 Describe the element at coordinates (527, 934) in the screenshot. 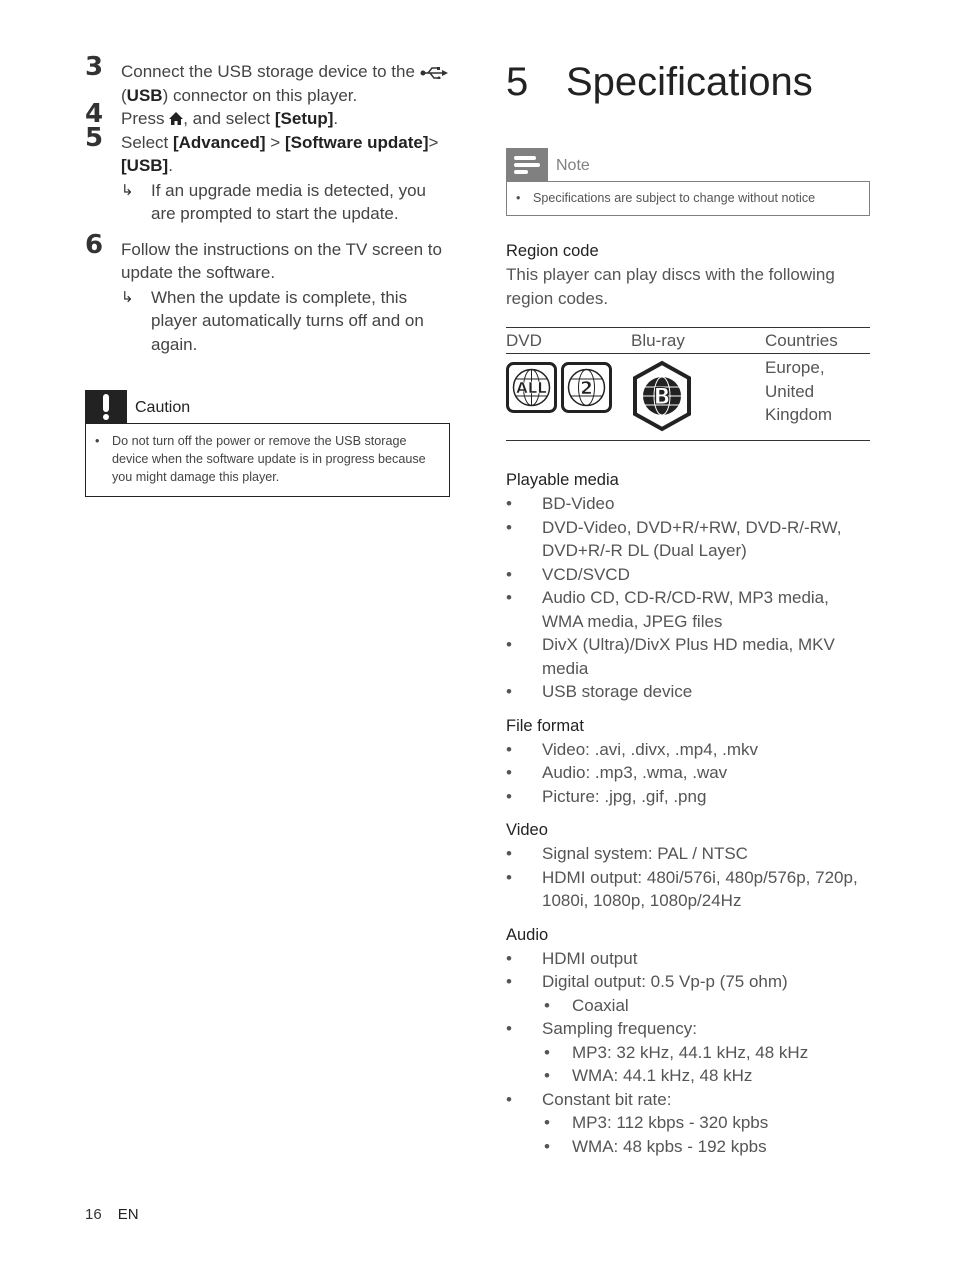

I see `section-heading: Audio` at that location.